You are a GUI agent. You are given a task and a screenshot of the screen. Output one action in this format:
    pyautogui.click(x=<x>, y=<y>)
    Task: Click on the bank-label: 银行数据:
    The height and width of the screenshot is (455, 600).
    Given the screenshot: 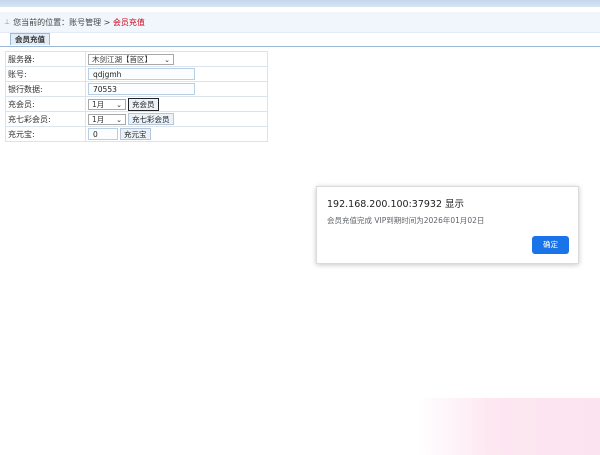 What is the action you would take?
    pyautogui.click(x=45, y=89)
    